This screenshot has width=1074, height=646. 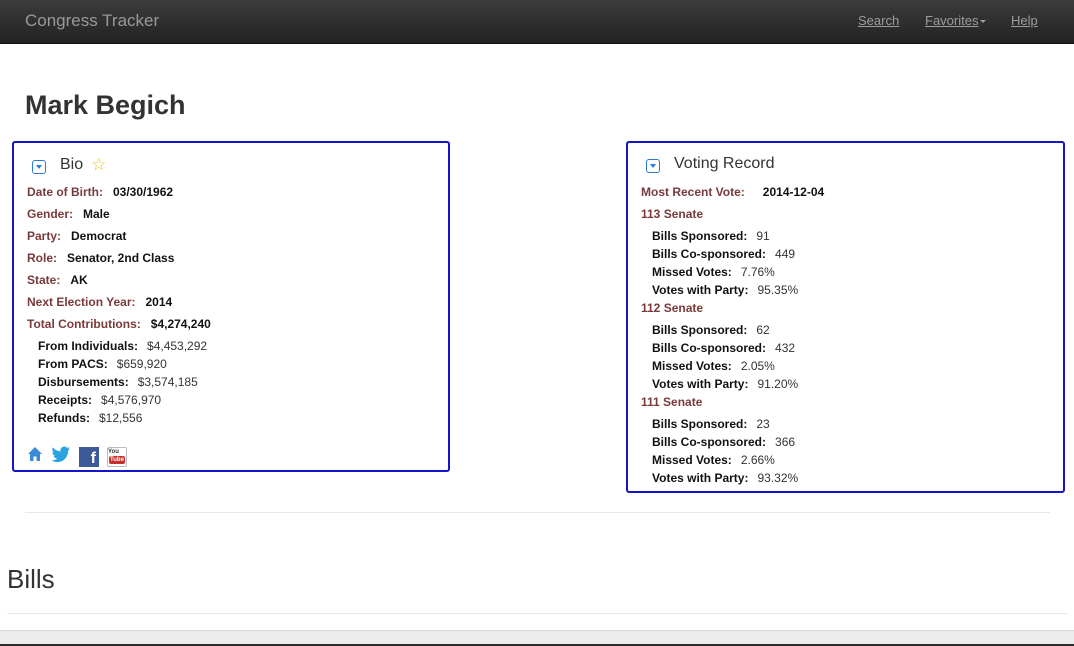 I want to click on session-stat-row: Bills Sponsored: 62, so click(x=711, y=330).